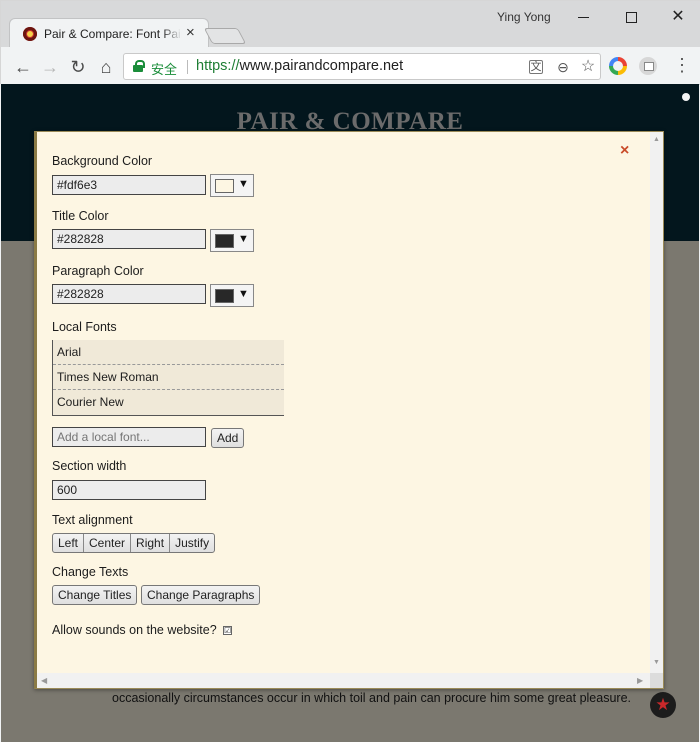  I want to click on window-maximize-button, so click(631, 17).